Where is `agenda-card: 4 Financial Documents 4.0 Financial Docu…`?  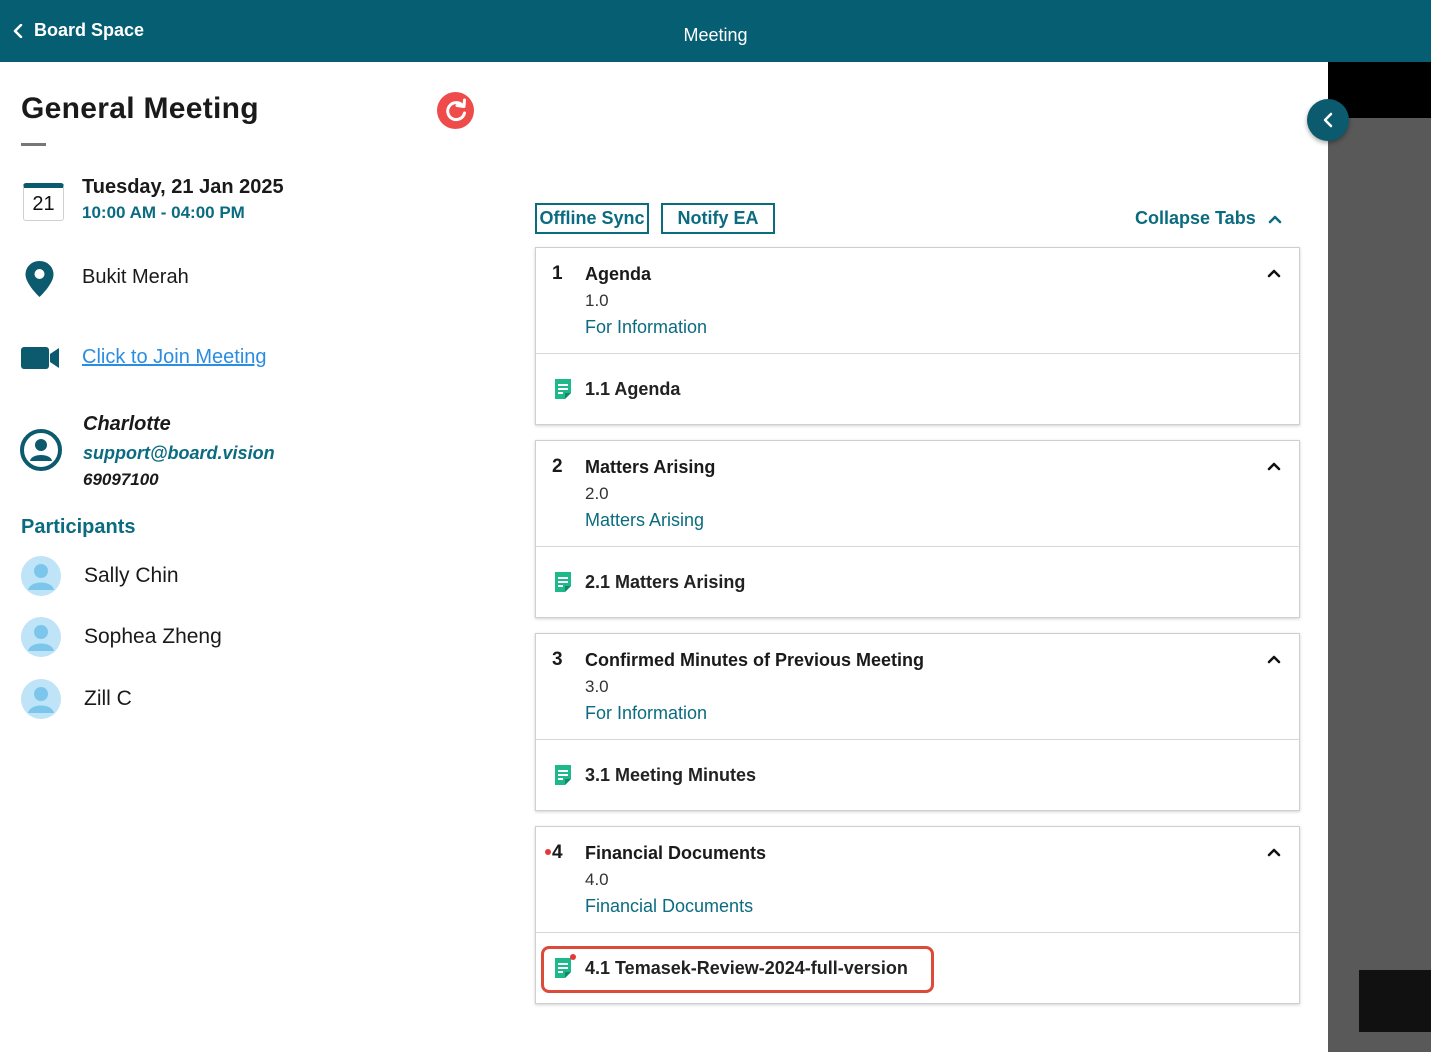 agenda-card: 4 Financial Documents 4.0 Financial Docu… is located at coordinates (917, 915).